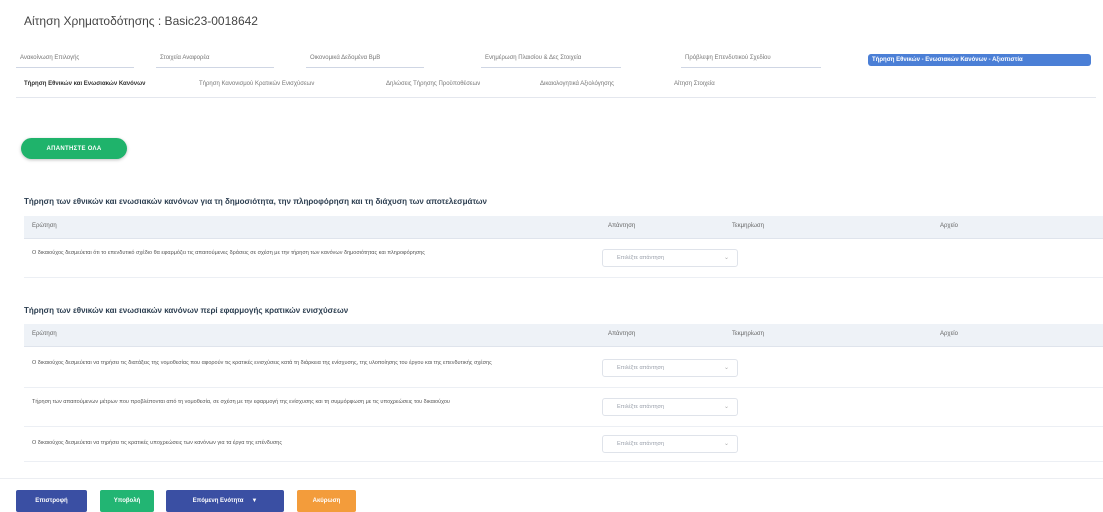 The image size is (1103, 512). What do you see at coordinates (326, 501) in the screenshot?
I see `cancel-button: Ακύρωση` at bounding box center [326, 501].